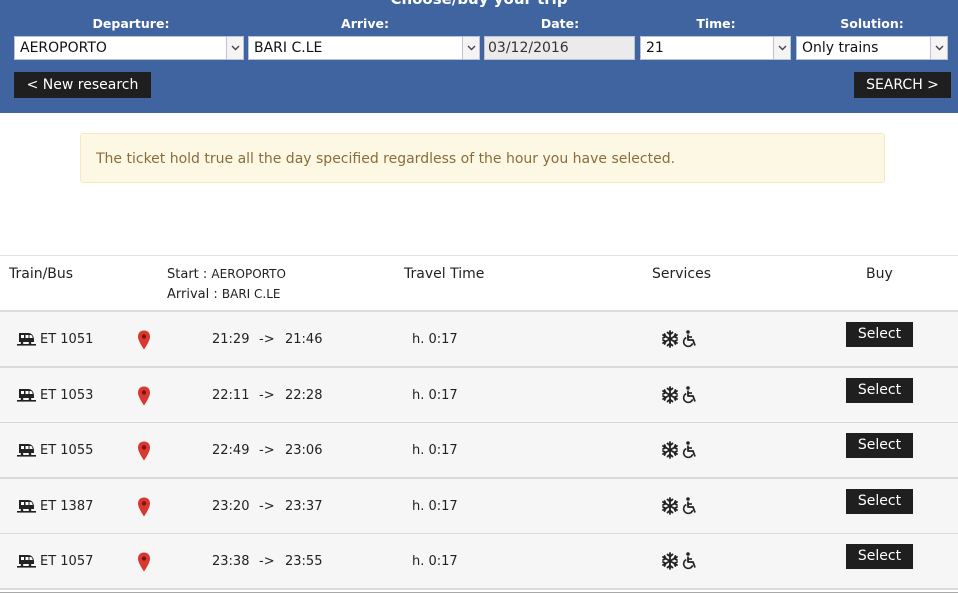 The width and height of the screenshot is (958, 598). I want to click on solution-value: Only trains, so click(840, 48).